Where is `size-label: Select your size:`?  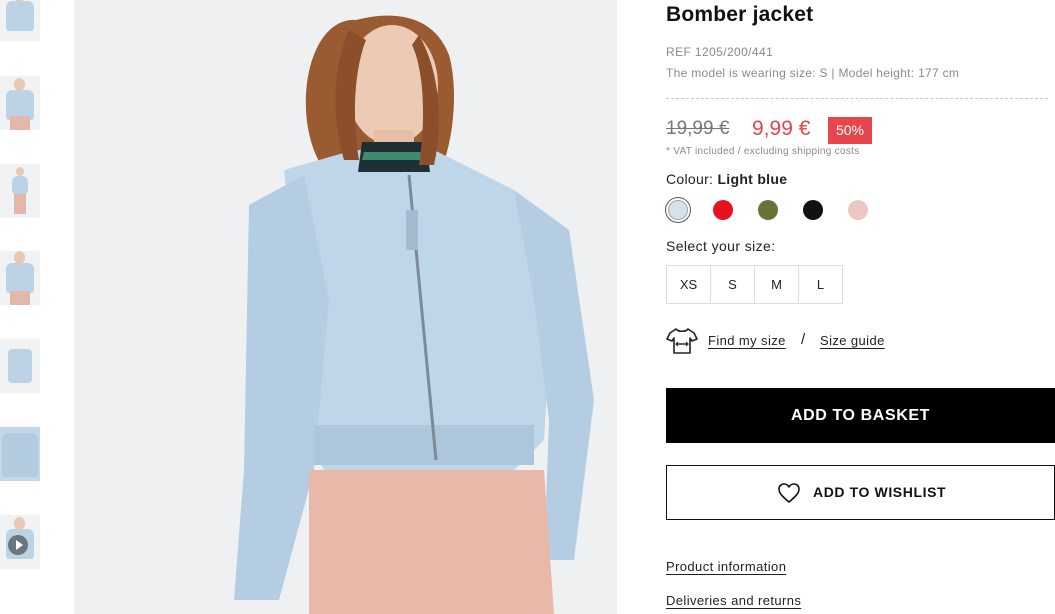 size-label: Select your size: is located at coordinates (721, 246).